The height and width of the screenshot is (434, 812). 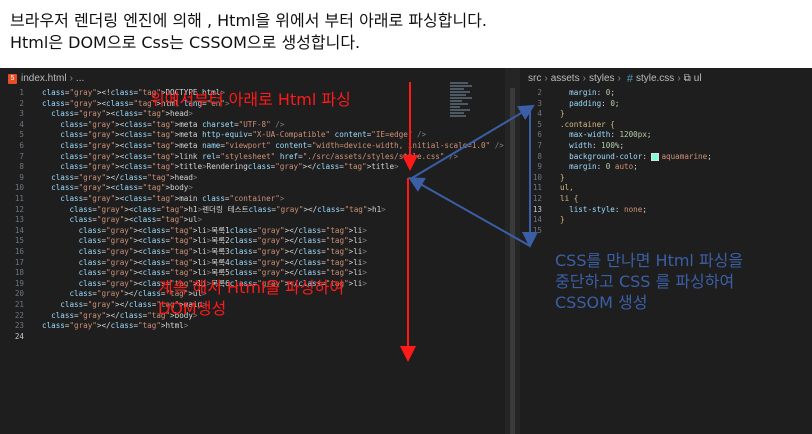 I want to click on annotation-top-red: 위에서부터 아래로 Html 파싱, so click(x=250, y=99).